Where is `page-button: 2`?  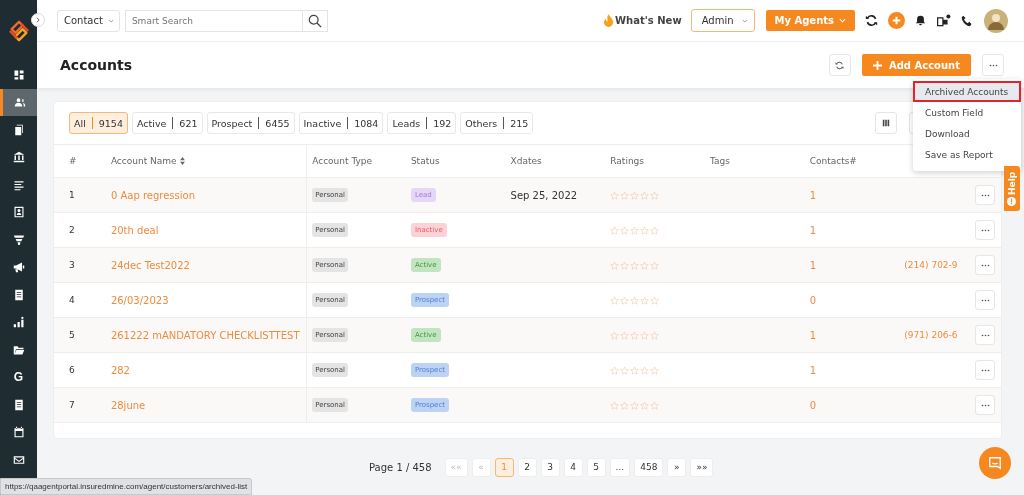 page-button: 2 is located at coordinates (527, 467).